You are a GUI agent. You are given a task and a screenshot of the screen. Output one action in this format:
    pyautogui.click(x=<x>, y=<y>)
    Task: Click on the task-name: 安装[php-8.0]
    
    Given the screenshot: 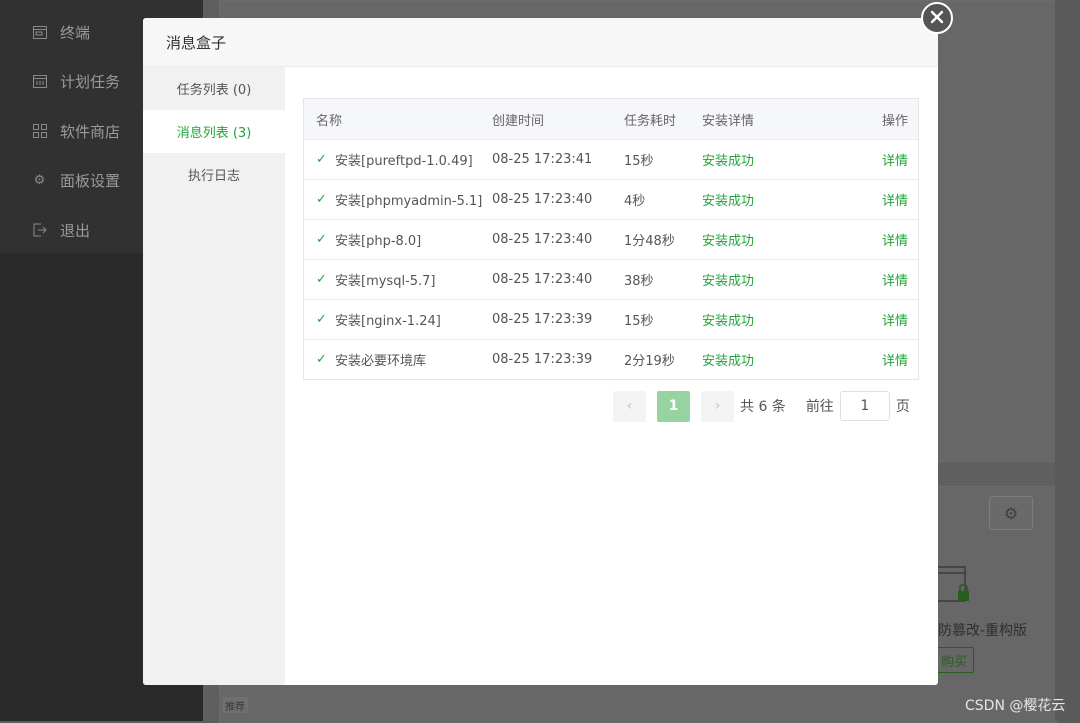 What is the action you would take?
    pyautogui.click(x=378, y=241)
    